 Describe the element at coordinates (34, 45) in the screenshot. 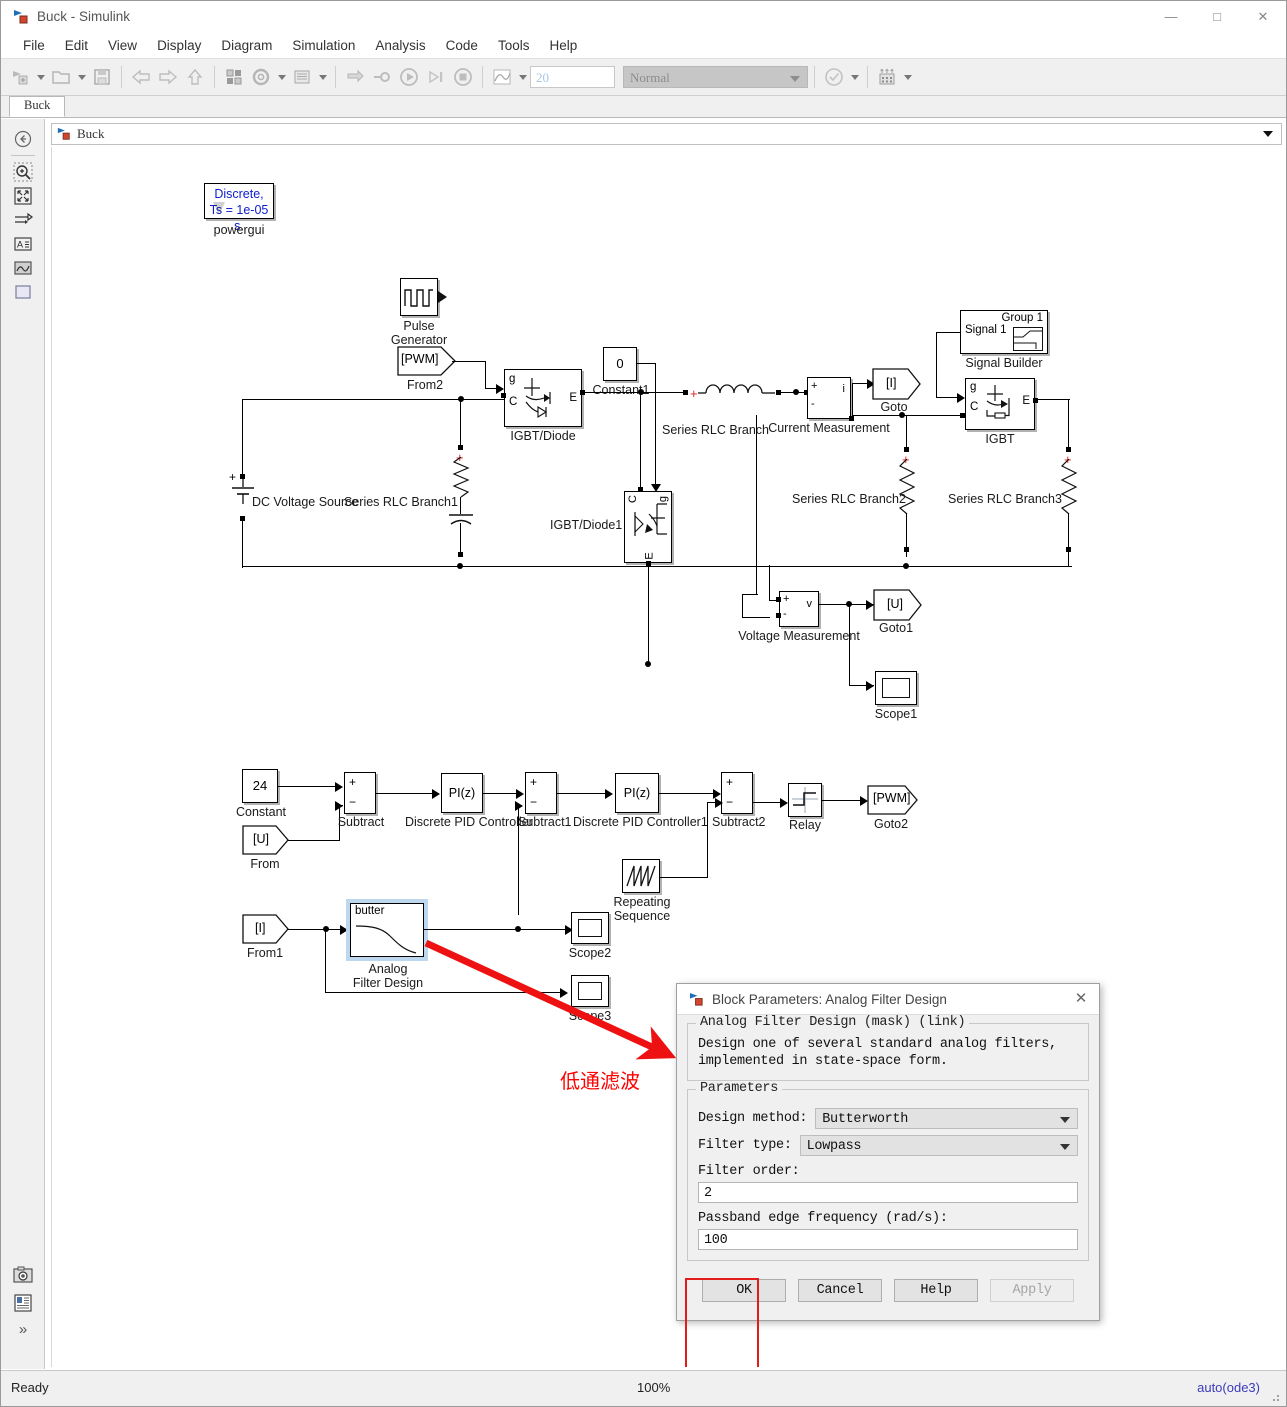

I see `menu-file: File` at that location.